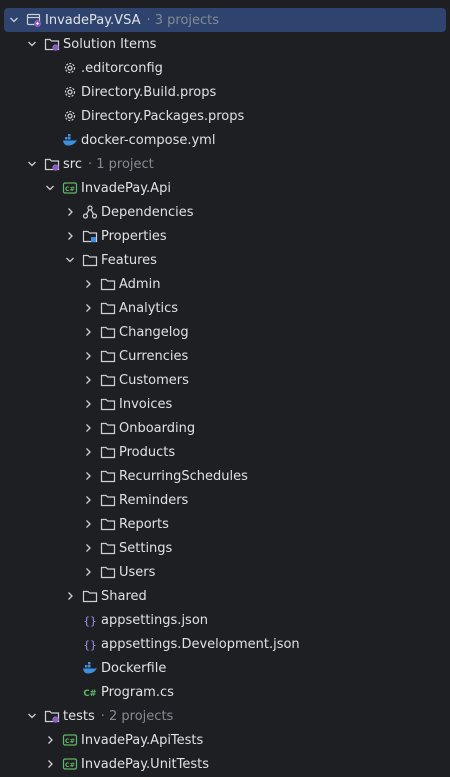 The height and width of the screenshot is (777, 450). I want to click on tree-node-tests: tests · 2 projects, so click(225, 716).